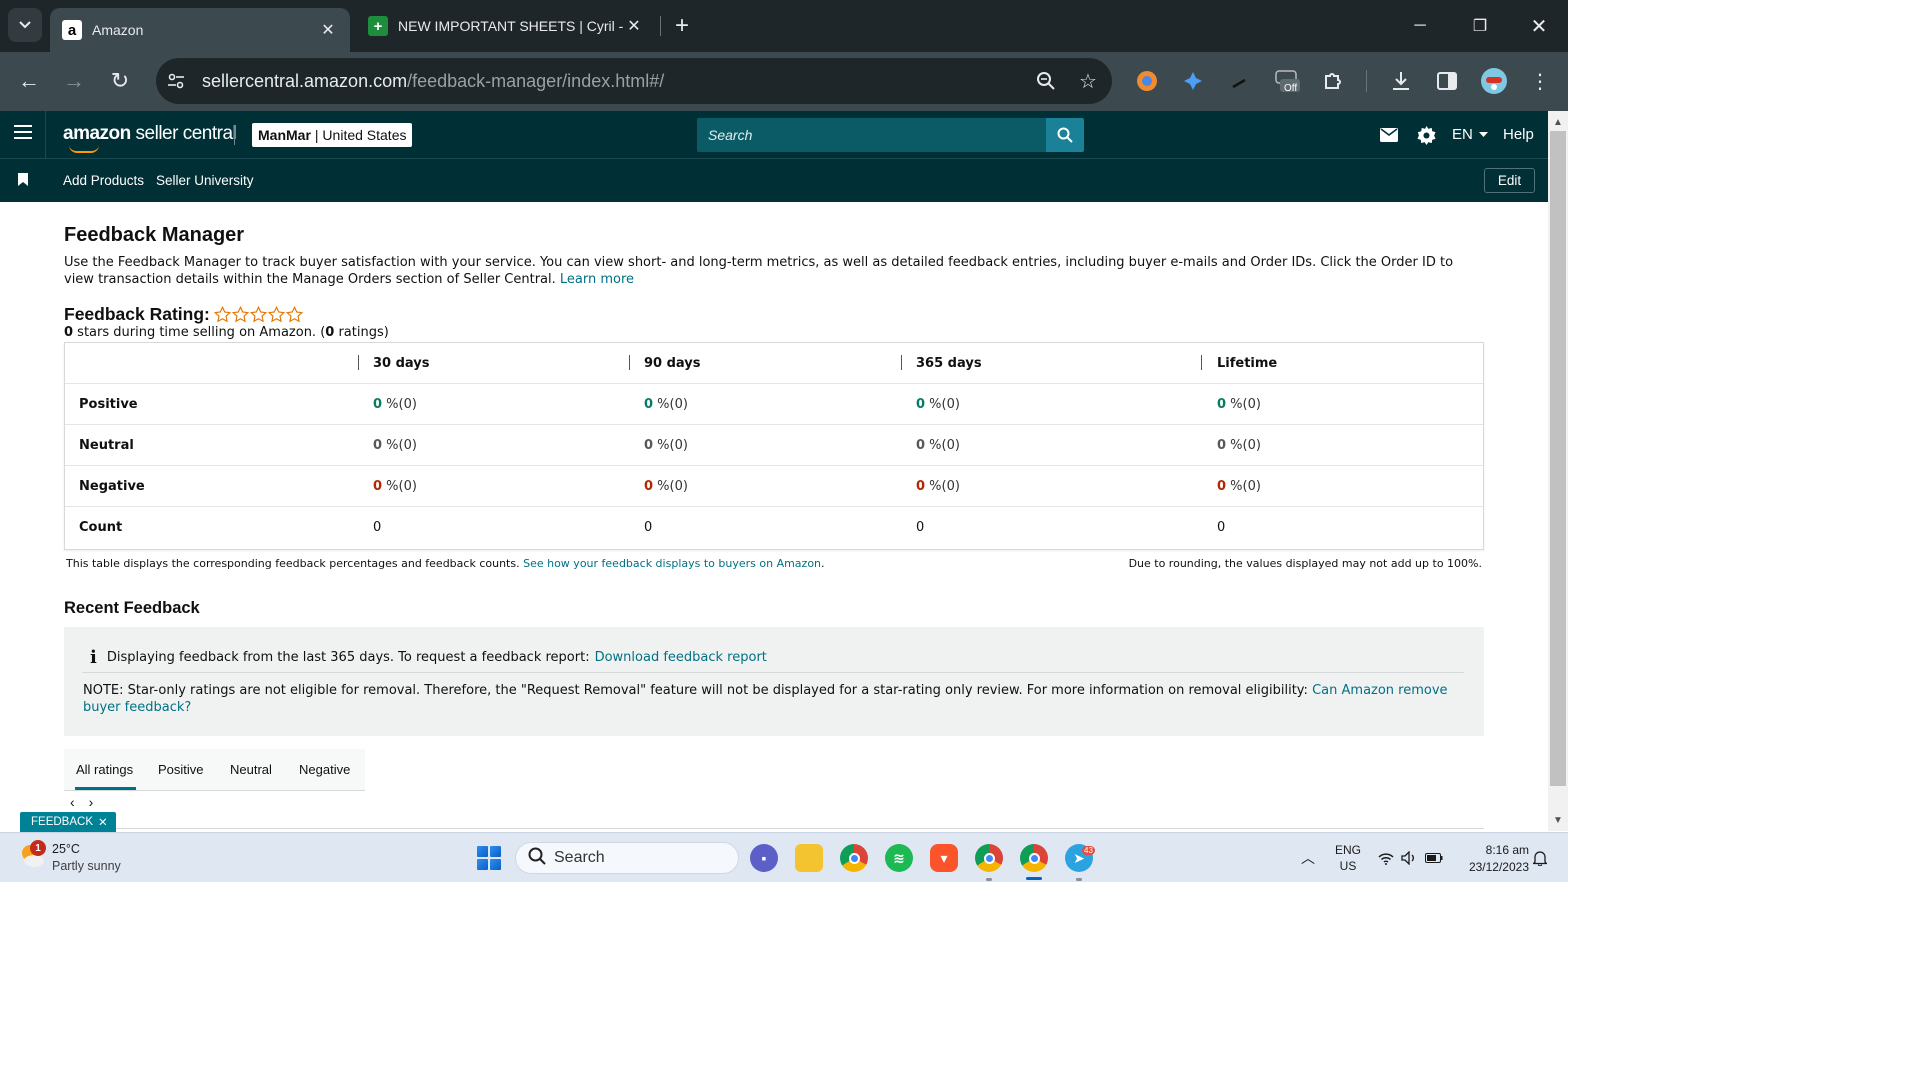  I want to click on tab-sheets: + NEW IMPORTANT SHEETS | Cyril - ✕, so click(506, 26).